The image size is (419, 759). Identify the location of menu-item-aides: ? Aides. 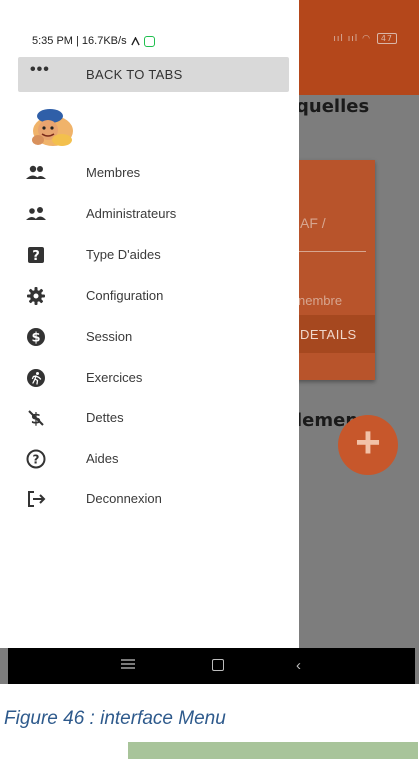
(149, 459).